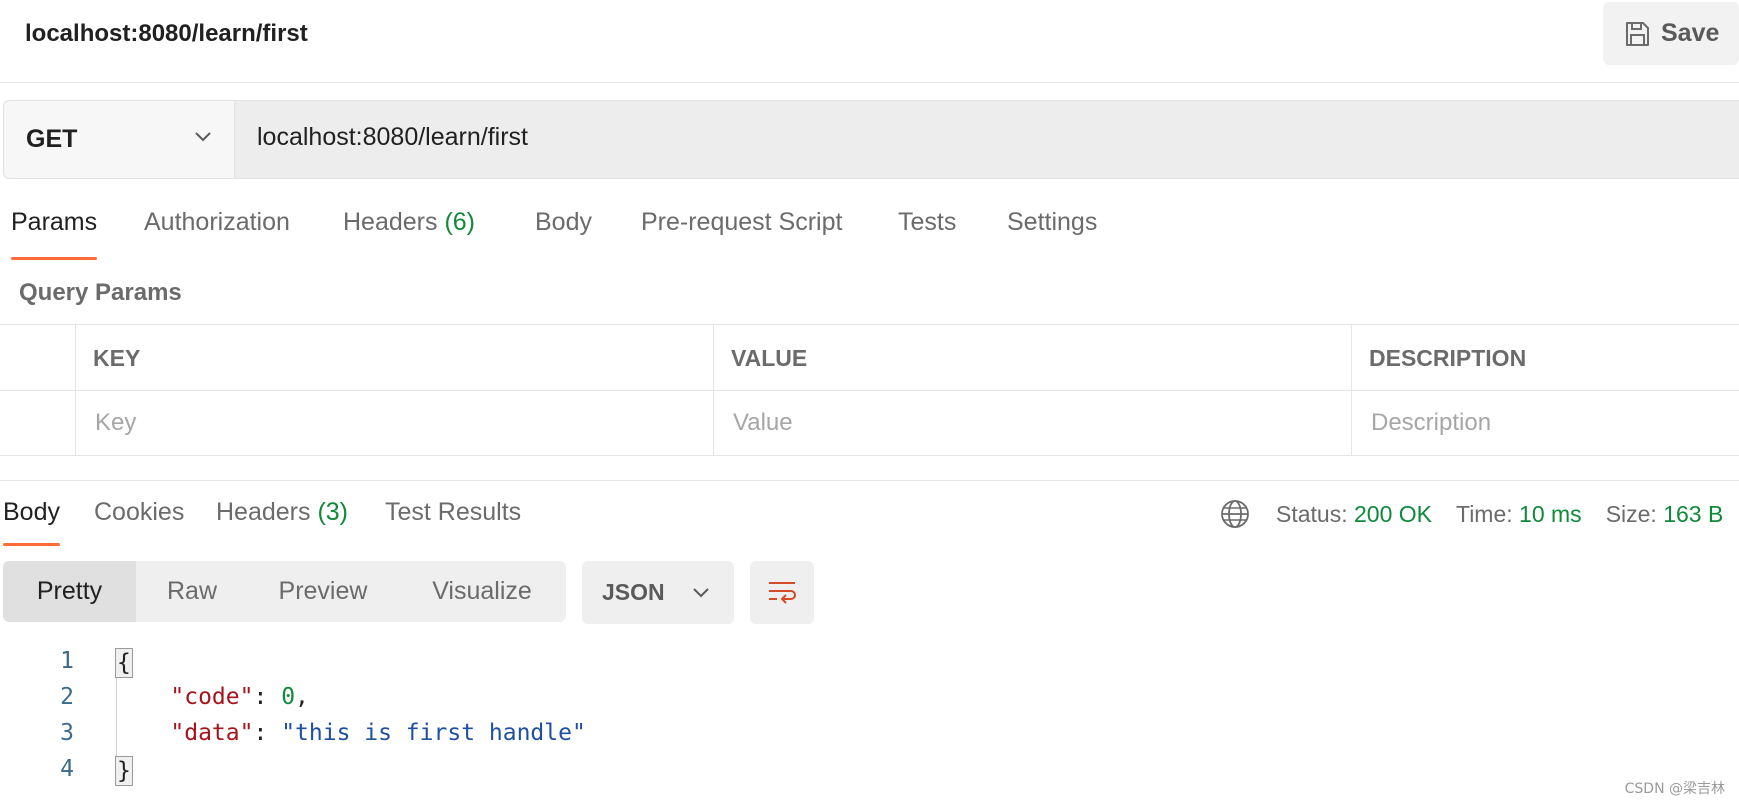 The width and height of the screenshot is (1739, 810). What do you see at coordinates (1693, 514) in the screenshot?
I see `size-value: 163 B` at bounding box center [1693, 514].